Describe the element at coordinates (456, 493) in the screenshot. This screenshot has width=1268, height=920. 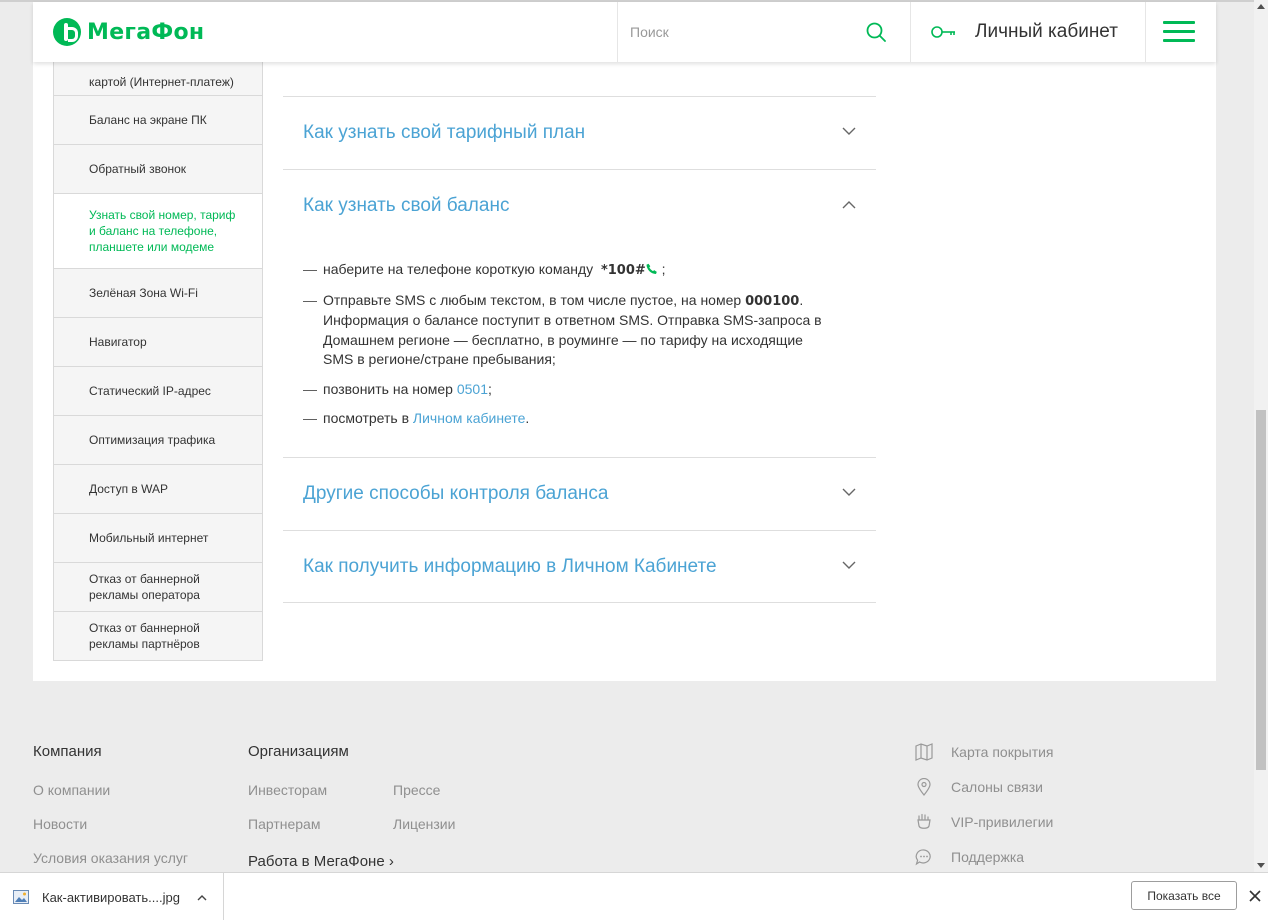
I see `accordion-title: Другие способы контроля баланса` at that location.